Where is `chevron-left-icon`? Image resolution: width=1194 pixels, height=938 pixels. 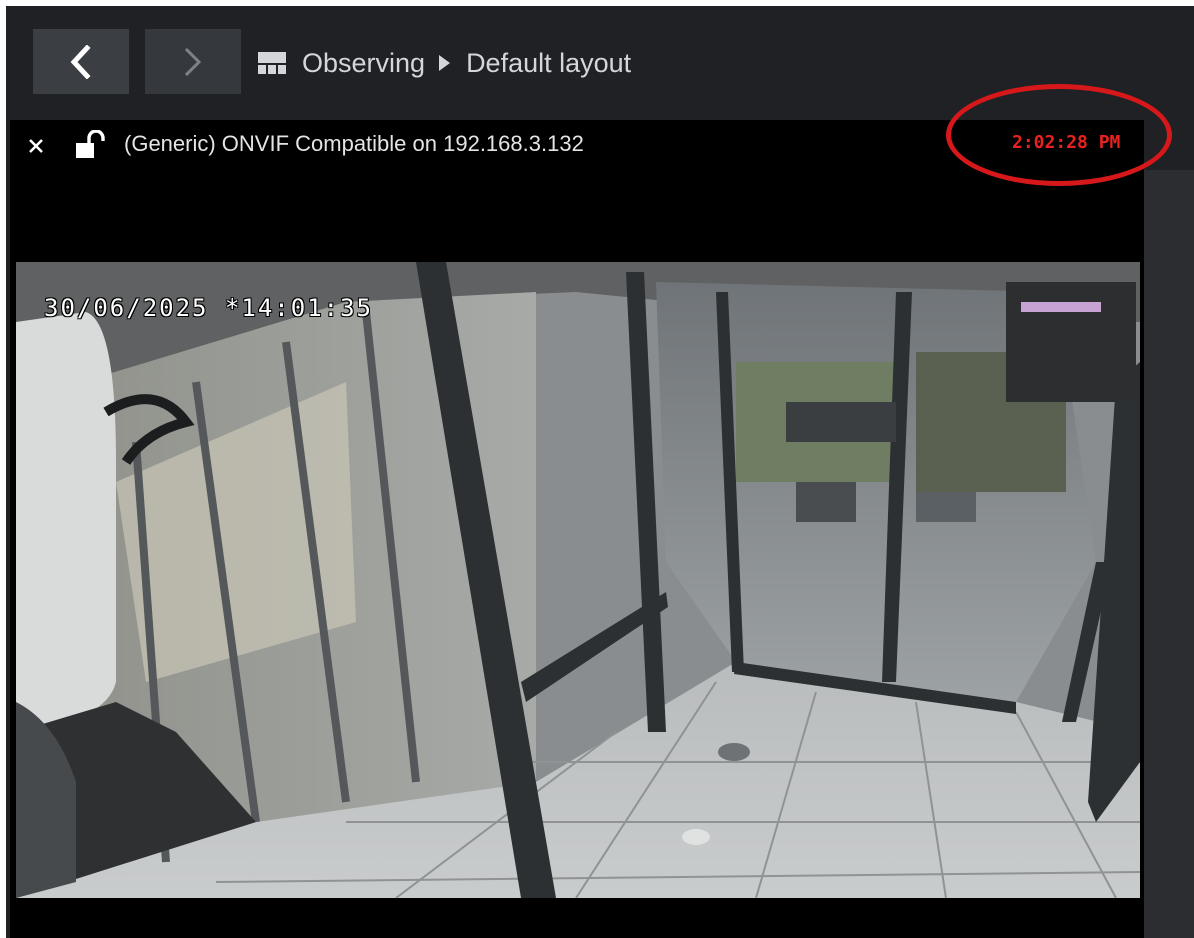 chevron-left-icon is located at coordinates (80, 61).